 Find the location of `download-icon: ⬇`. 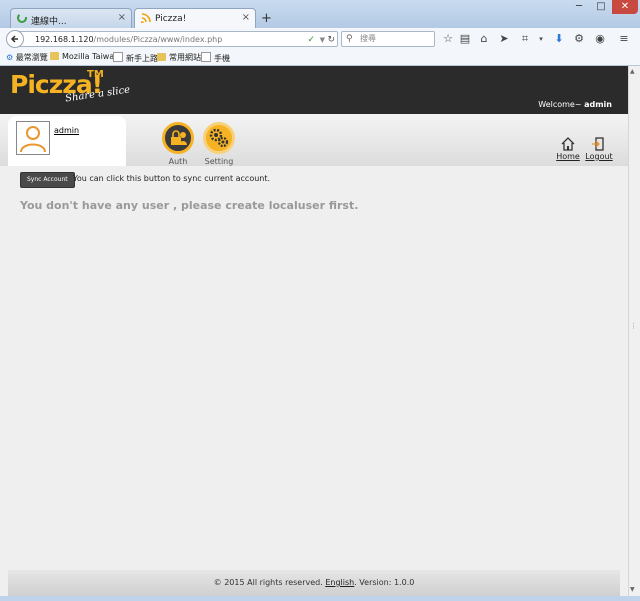

download-icon: ⬇ is located at coordinates (559, 39).